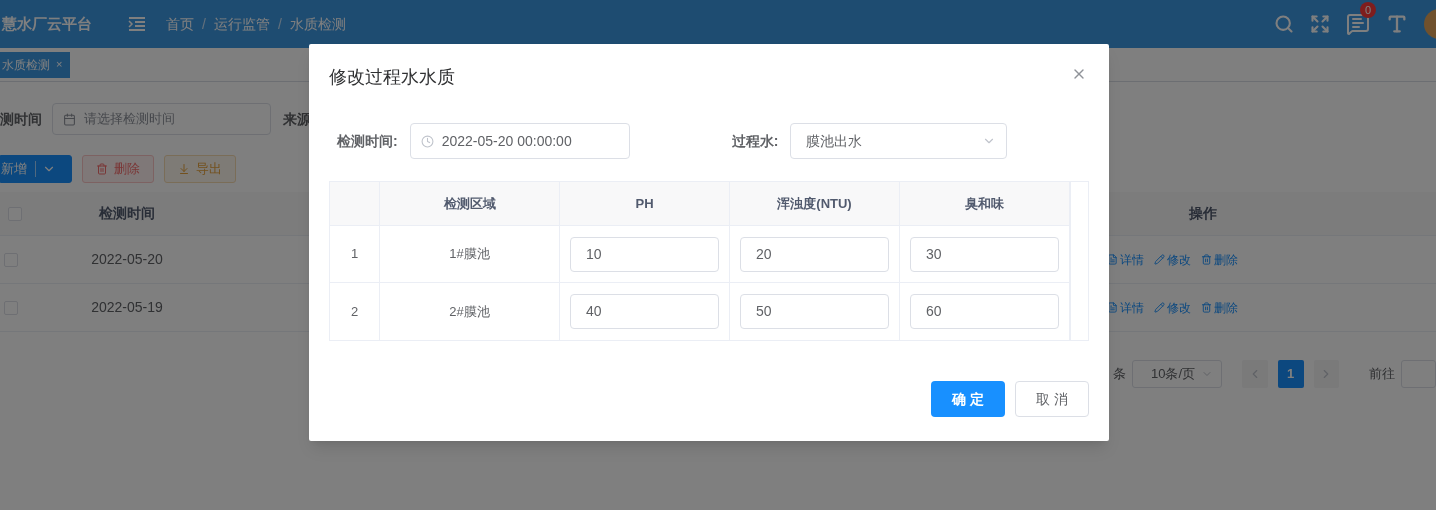  What do you see at coordinates (1203, 213) in the screenshot?
I see `column-header: 操作` at bounding box center [1203, 213].